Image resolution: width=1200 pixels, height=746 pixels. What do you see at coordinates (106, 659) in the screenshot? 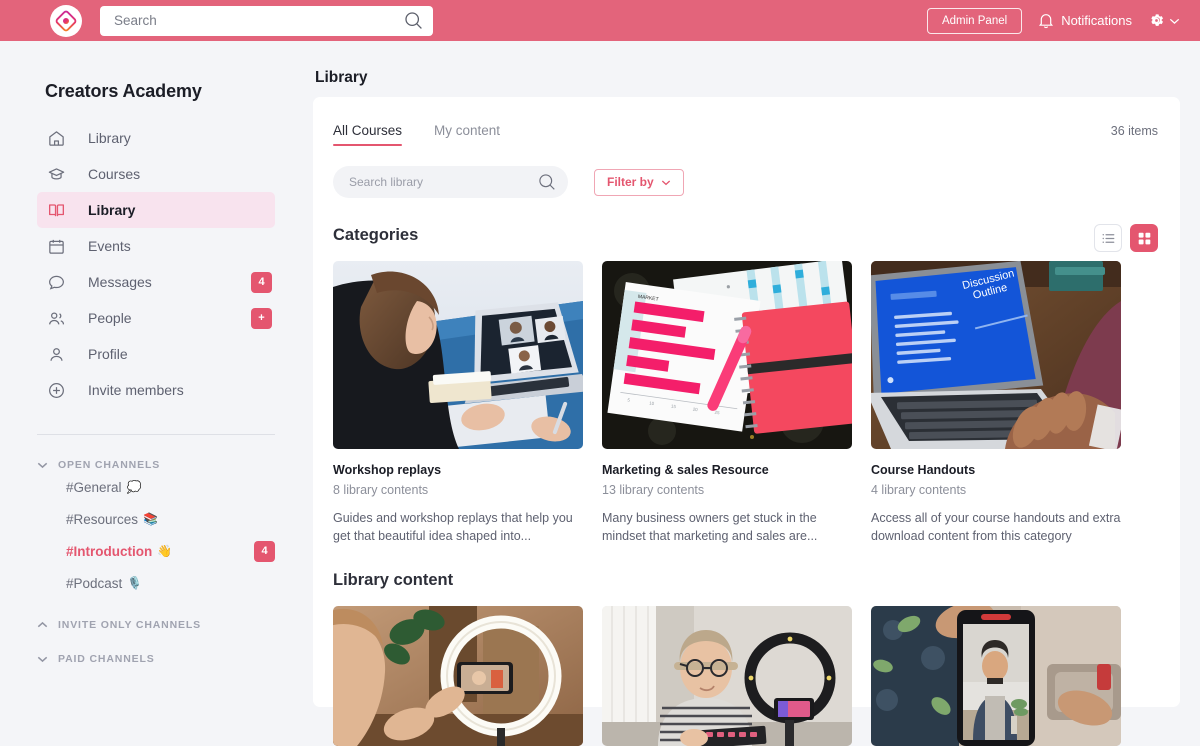
I see `group-label: PAID CHANNELS` at bounding box center [106, 659].